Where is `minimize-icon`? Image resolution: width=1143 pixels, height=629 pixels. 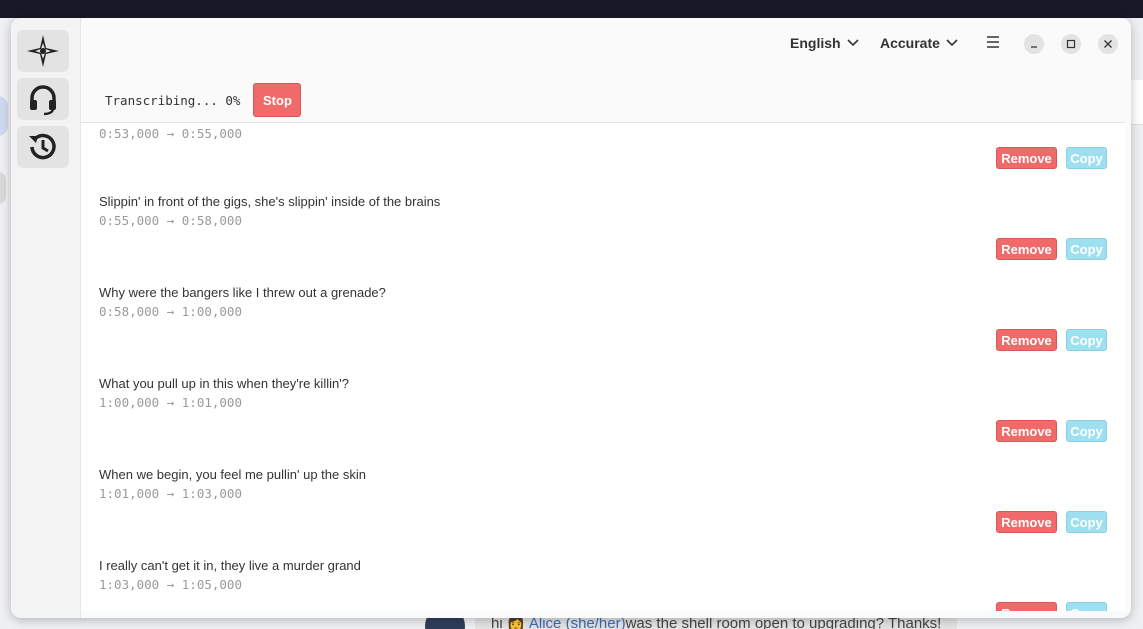
minimize-icon is located at coordinates (1034, 47).